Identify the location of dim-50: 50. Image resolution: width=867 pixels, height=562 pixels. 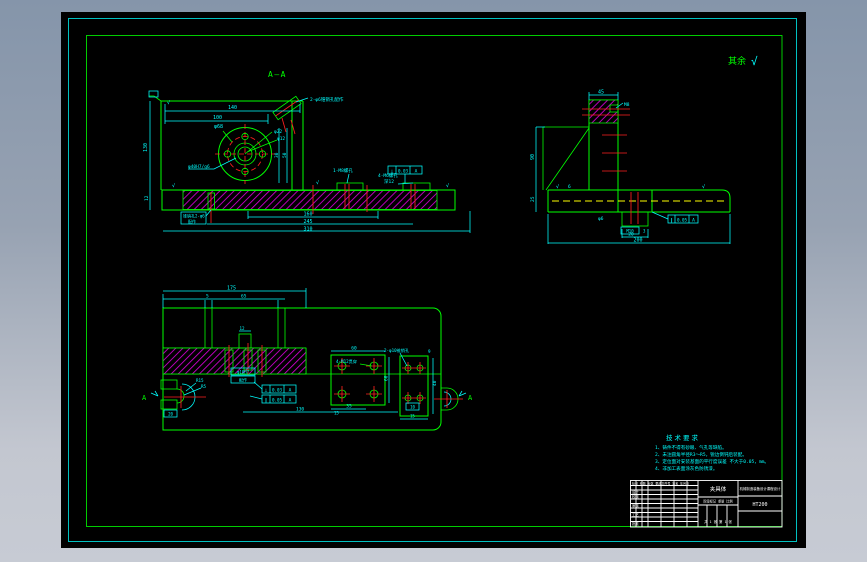
(285, 155).